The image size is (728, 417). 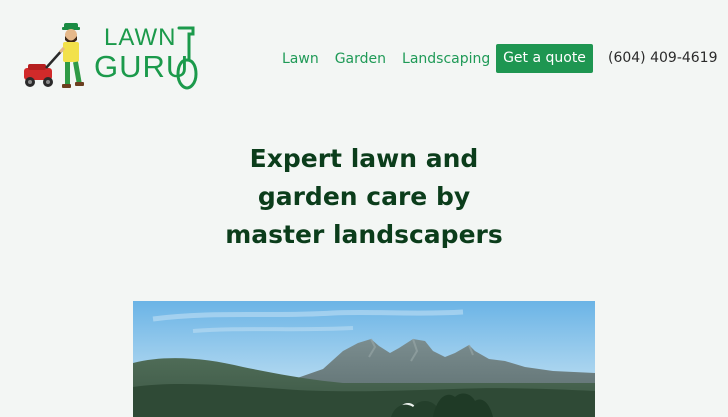 What do you see at coordinates (300, 59) in the screenshot?
I see `nav-link-lawn: Lawn` at bounding box center [300, 59].